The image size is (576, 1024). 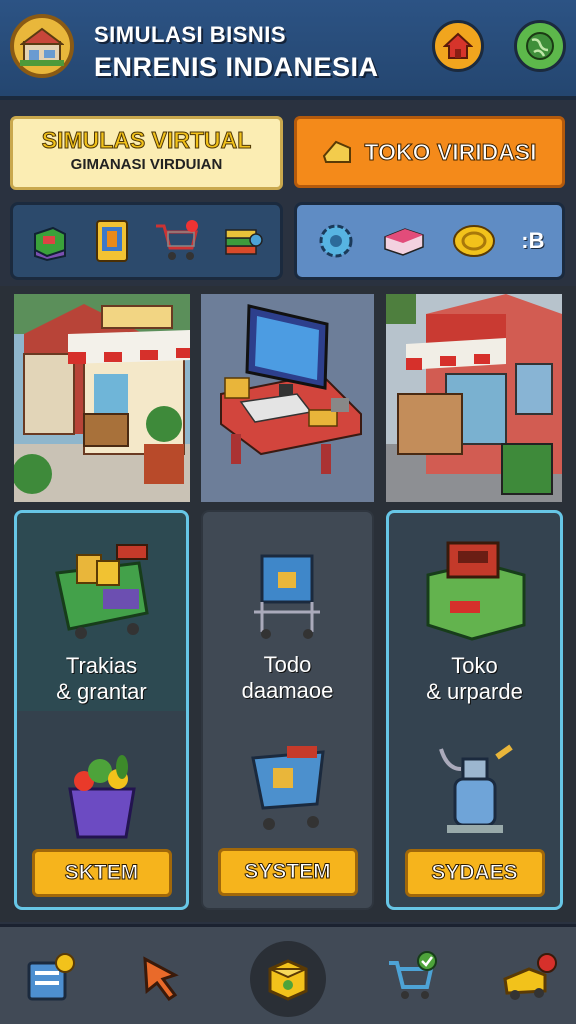 What do you see at coordinates (146, 241) in the screenshot?
I see `inventory-icon-bar` at bounding box center [146, 241].